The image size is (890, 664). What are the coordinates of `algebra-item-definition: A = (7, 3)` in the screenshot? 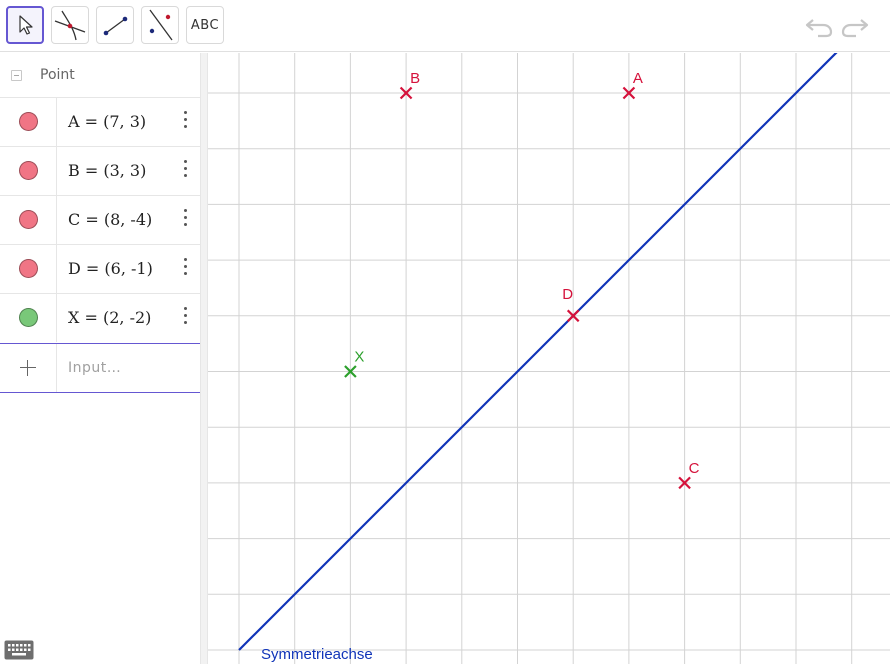 It's located at (107, 121).